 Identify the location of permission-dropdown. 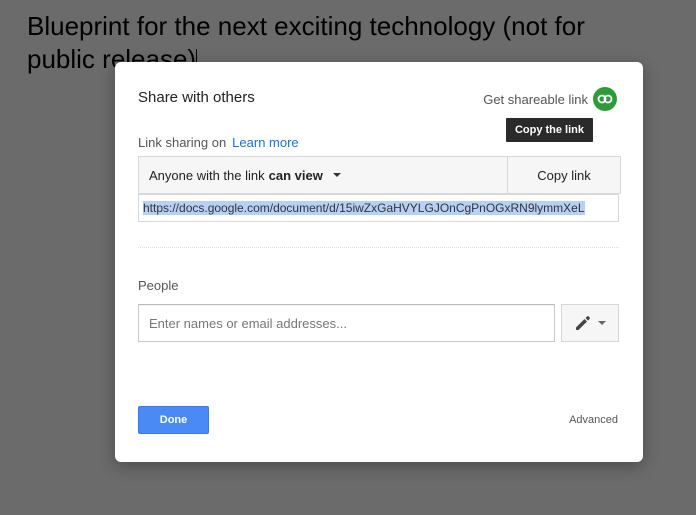
(590, 323).